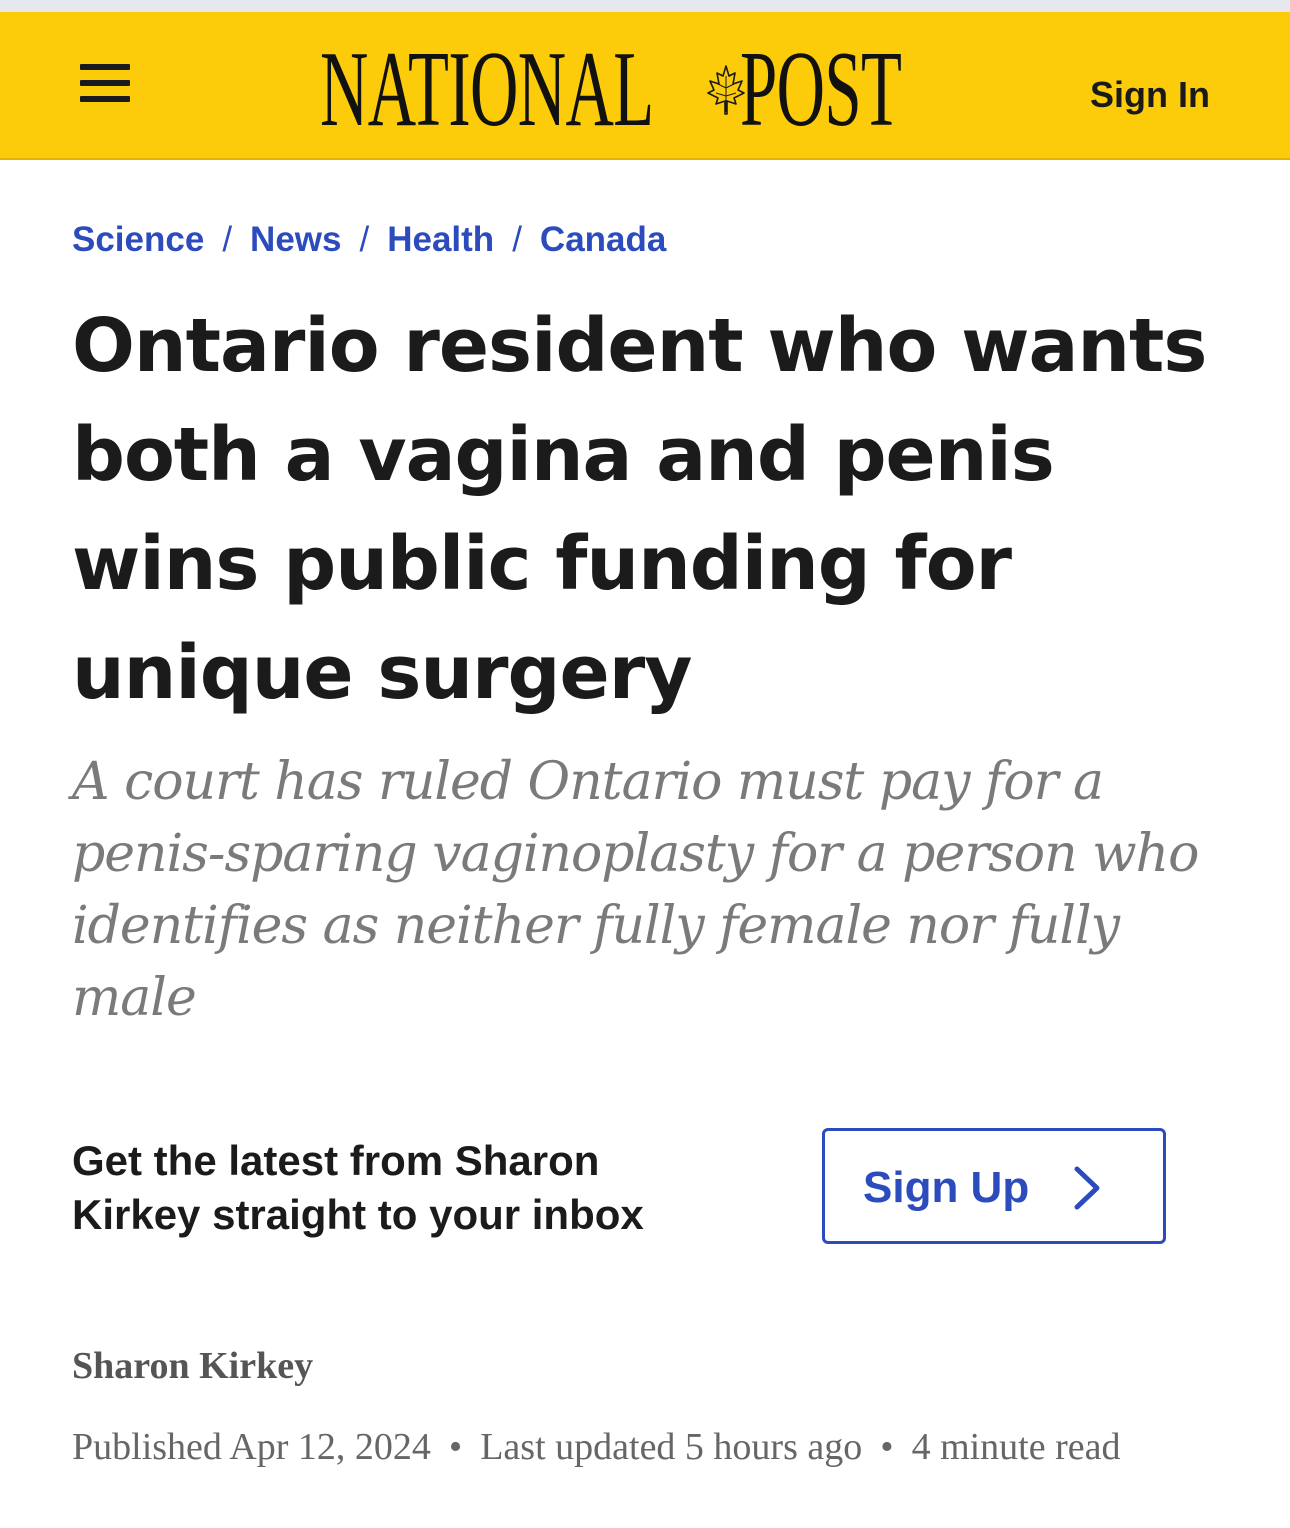 The image size is (1290, 1528). I want to click on hamburger-menu-icon, so click(105, 84).